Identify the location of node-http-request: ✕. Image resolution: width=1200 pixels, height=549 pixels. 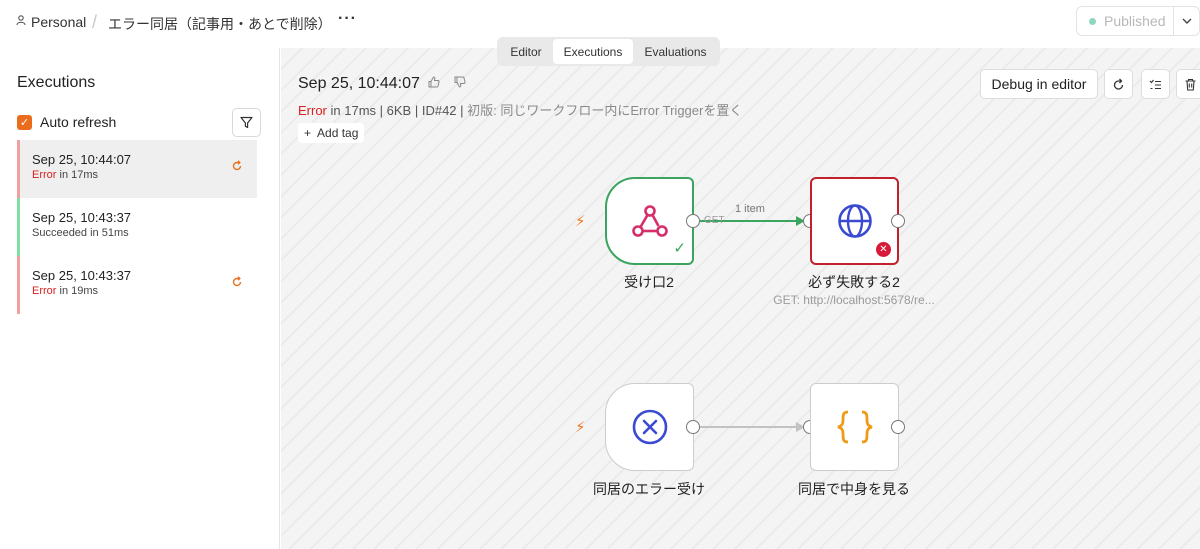
(854, 221).